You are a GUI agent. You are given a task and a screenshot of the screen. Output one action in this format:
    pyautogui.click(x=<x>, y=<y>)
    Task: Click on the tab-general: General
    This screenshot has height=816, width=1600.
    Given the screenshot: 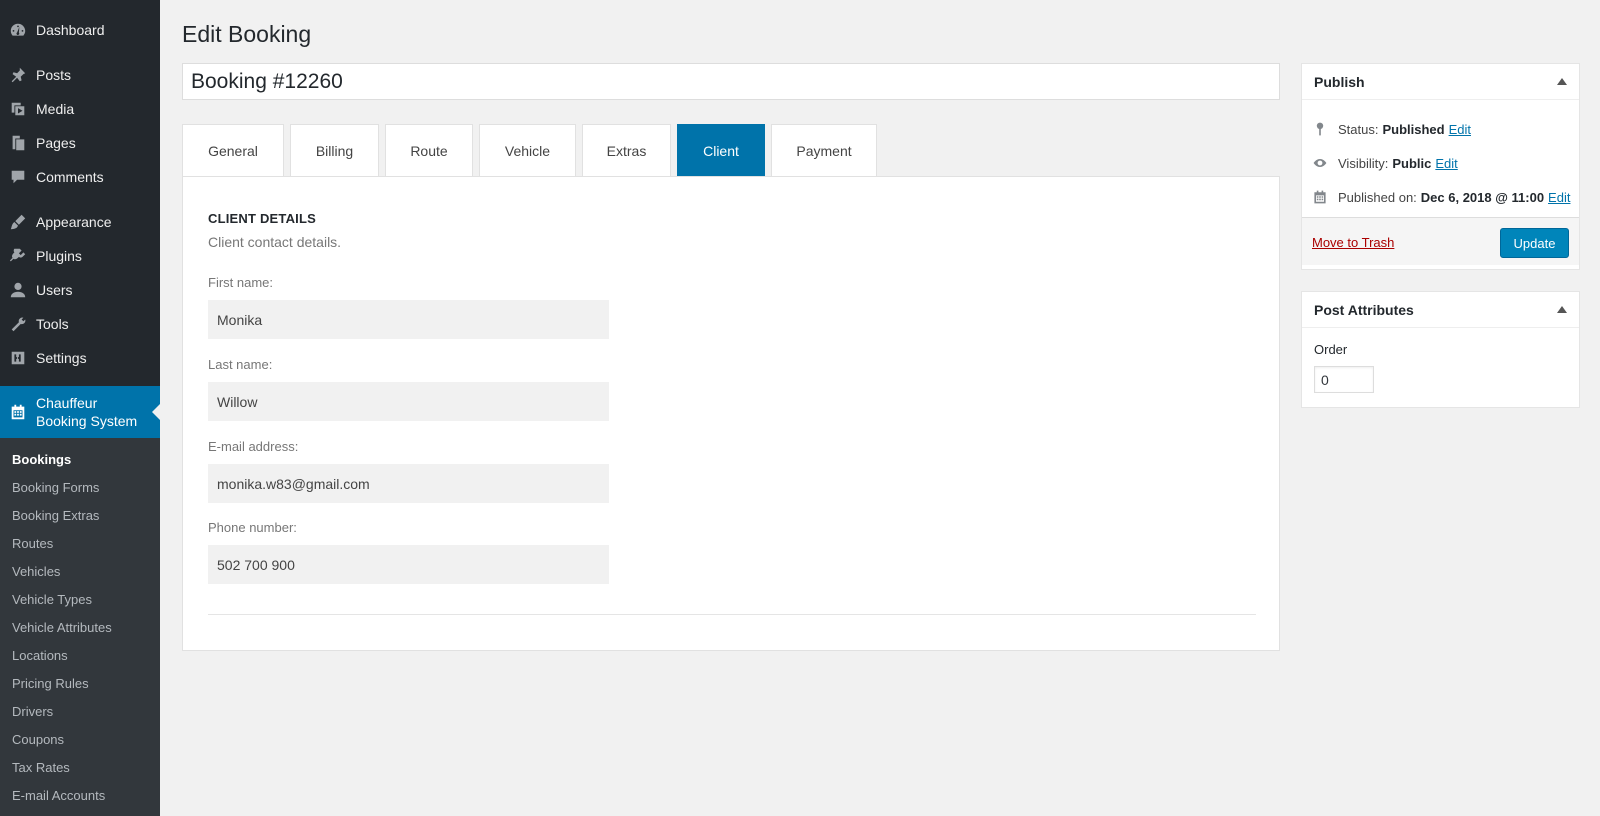 What is the action you would take?
    pyautogui.click(x=233, y=150)
    